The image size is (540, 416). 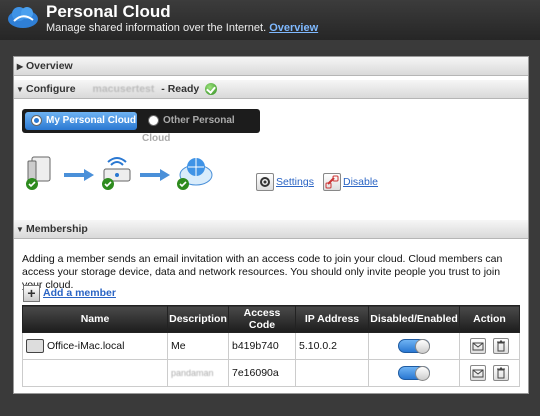 I want to click on table-row: pandaman 7e16090a, so click(x=271, y=373).